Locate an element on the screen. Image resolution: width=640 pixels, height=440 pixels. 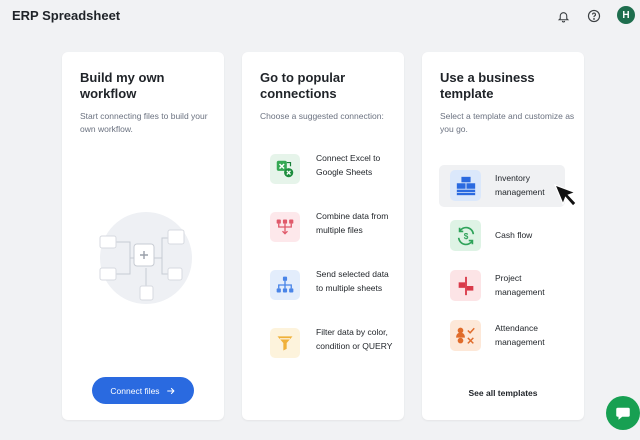
template-item-inventory: Inventory management is located at coordinates (502, 186).